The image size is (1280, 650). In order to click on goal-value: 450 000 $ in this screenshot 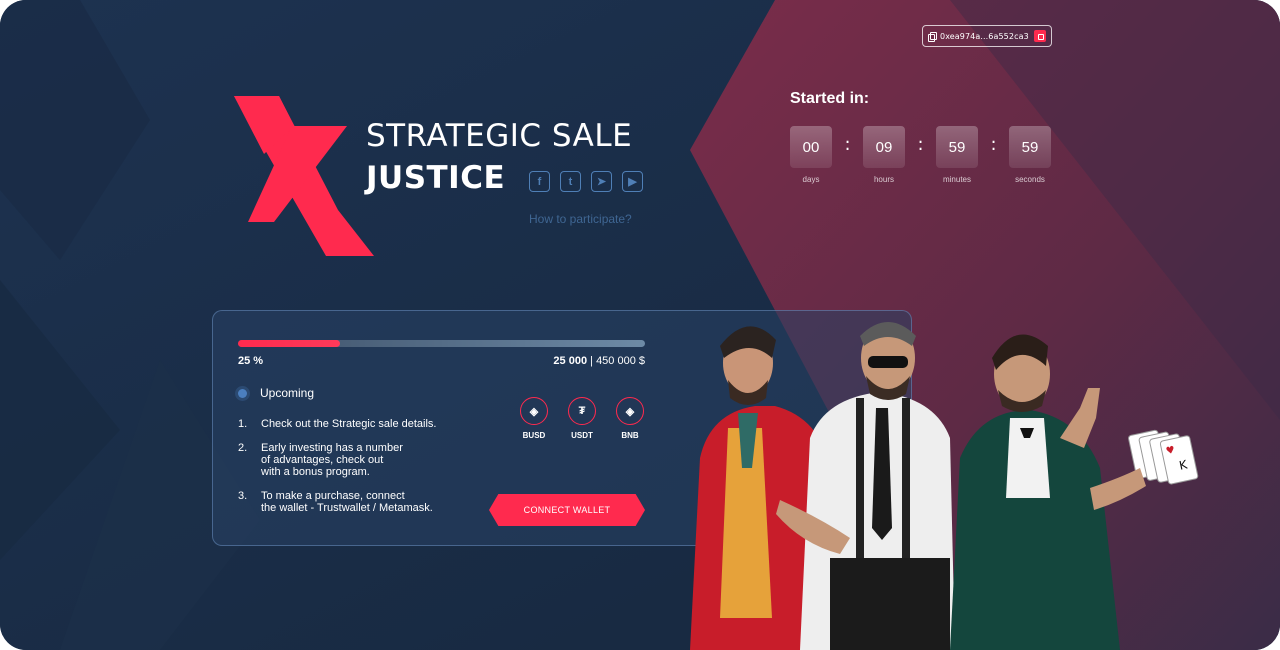, I will do `click(620, 361)`.